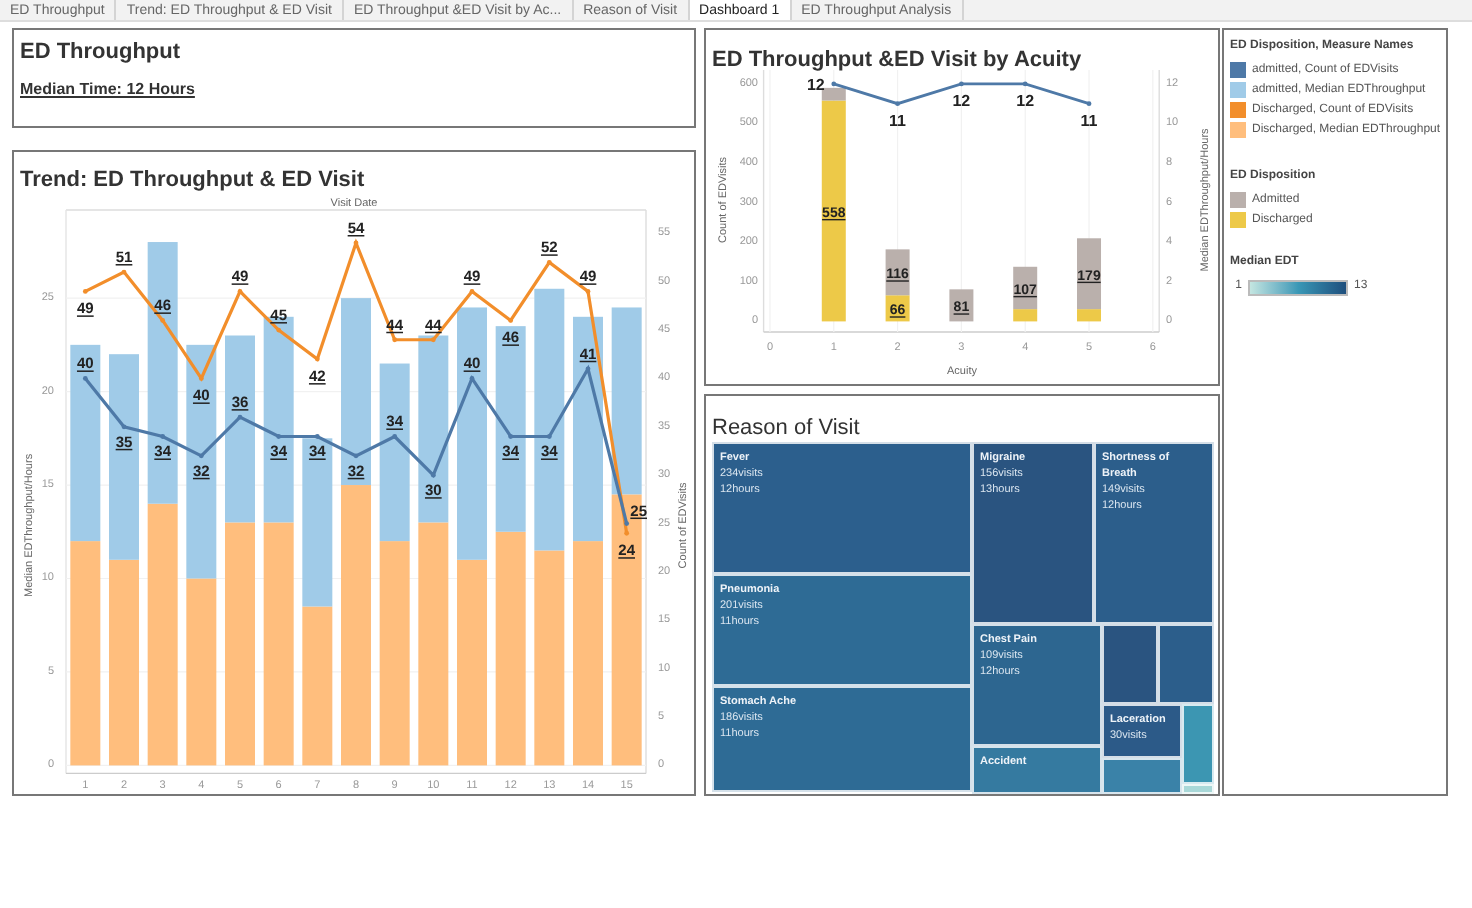  I want to click on chart-title: ED Throughput &ED Visit by Acuity, so click(897, 60).